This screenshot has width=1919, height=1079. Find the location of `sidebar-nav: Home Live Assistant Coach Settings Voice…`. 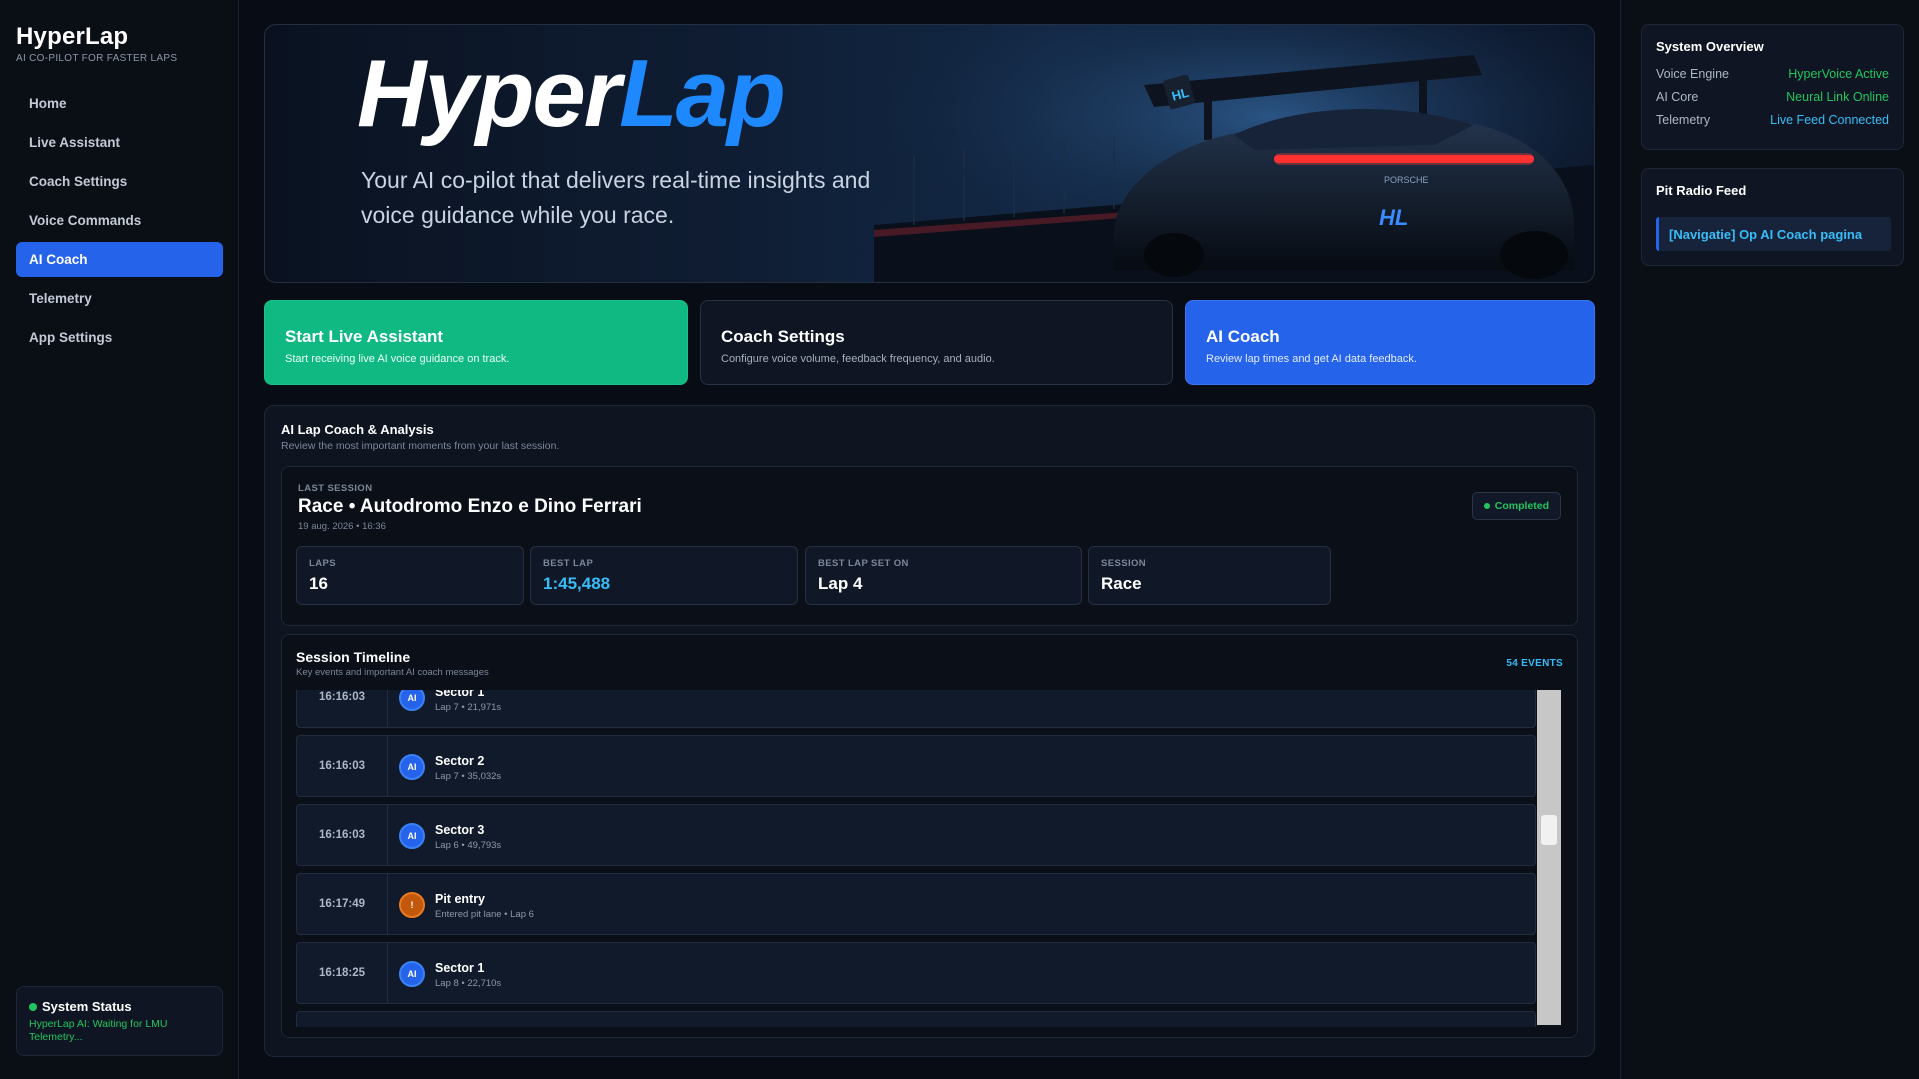

sidebar-nav: Home Live Assistant Coach Settings Voice… is located at coordinates (119, 222).